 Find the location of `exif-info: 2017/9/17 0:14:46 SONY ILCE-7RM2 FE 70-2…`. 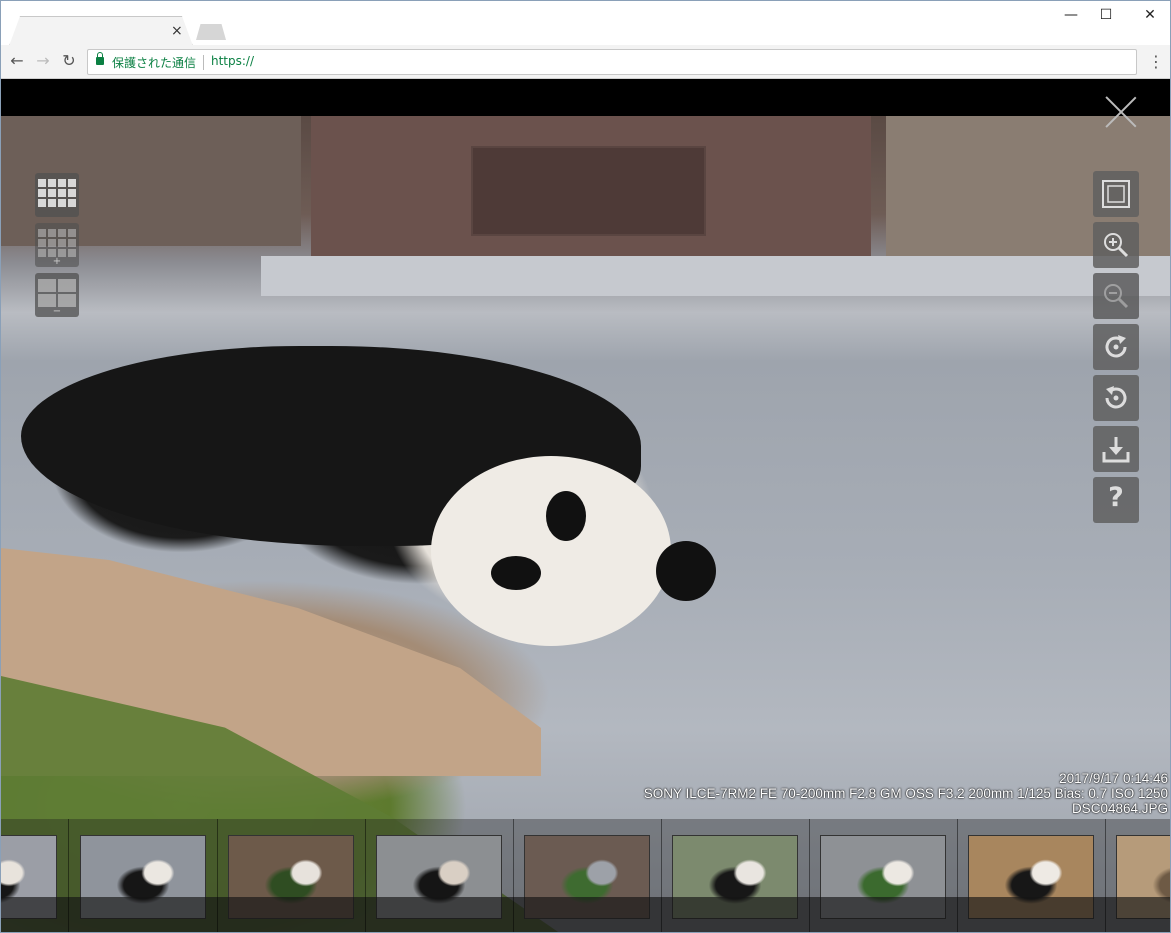

exif-info: 2017/9/17 0:14:46 SONY ILCE-7RM2 FE 70-2… is located at coordinates (906, 793).